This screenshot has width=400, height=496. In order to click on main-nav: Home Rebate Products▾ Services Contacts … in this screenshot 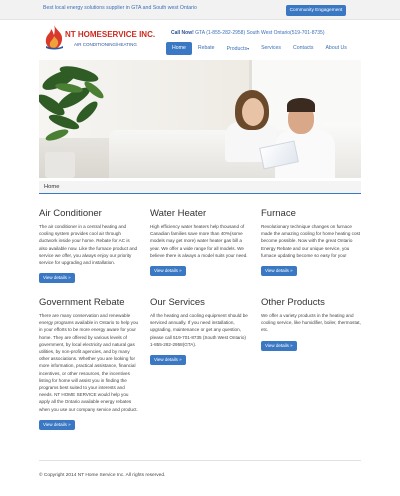, I will do `click(259, 48)`.